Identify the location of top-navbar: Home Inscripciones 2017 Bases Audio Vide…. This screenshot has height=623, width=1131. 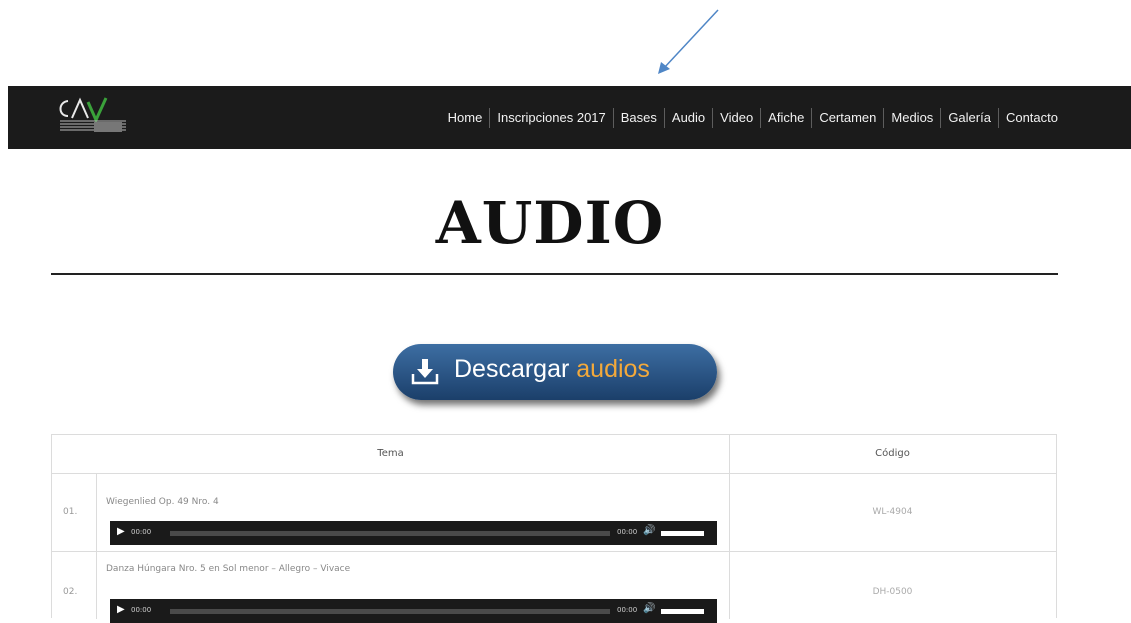
(569, 117).